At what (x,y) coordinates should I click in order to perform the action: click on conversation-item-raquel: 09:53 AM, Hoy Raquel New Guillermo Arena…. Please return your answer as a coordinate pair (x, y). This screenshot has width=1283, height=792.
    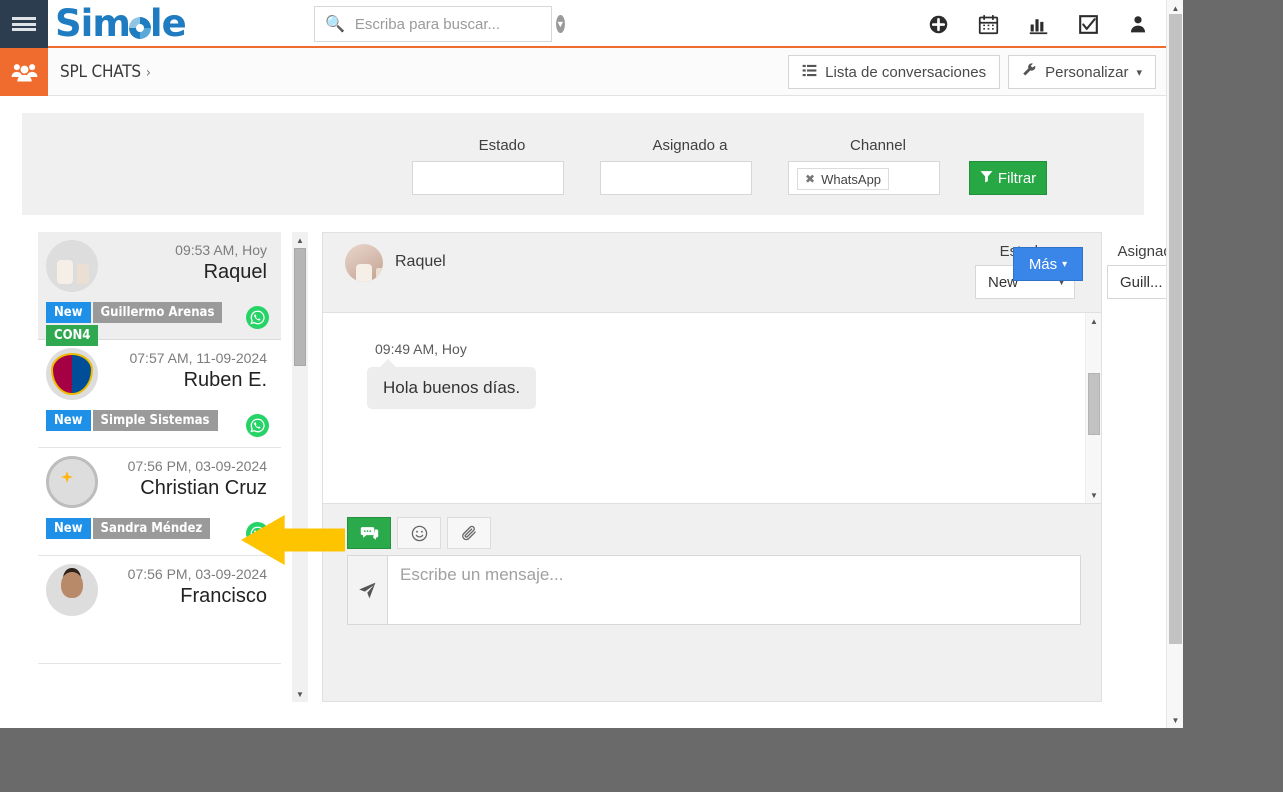
    Looking at the image, I should click on (159, 289).